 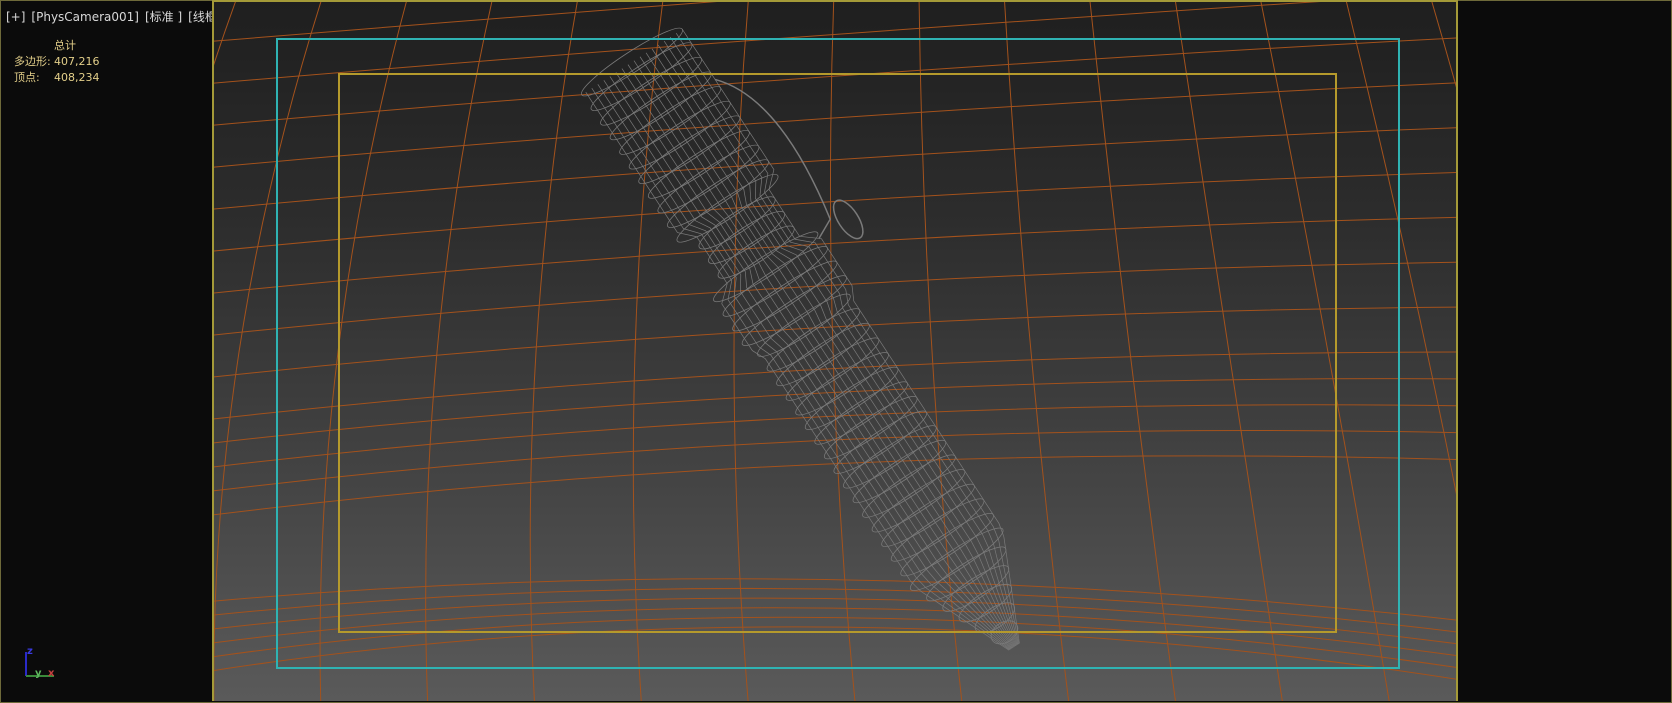 What do you see at coordinates (15, 17) in the screenshot?
I see `viewport-menu: [+]` at bounding box center [15, 17].